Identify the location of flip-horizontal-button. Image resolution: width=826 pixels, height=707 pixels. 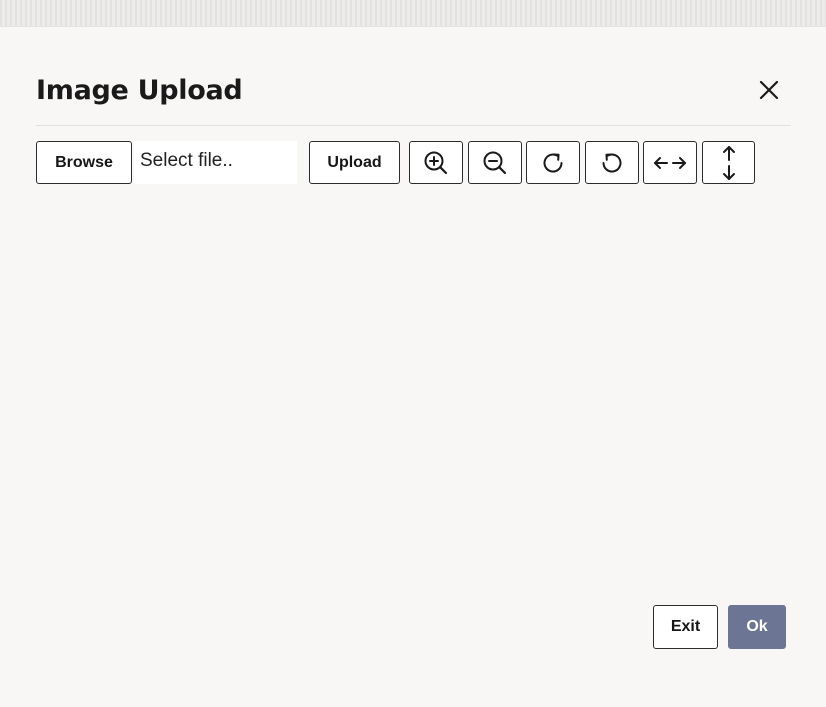
(670, 162).